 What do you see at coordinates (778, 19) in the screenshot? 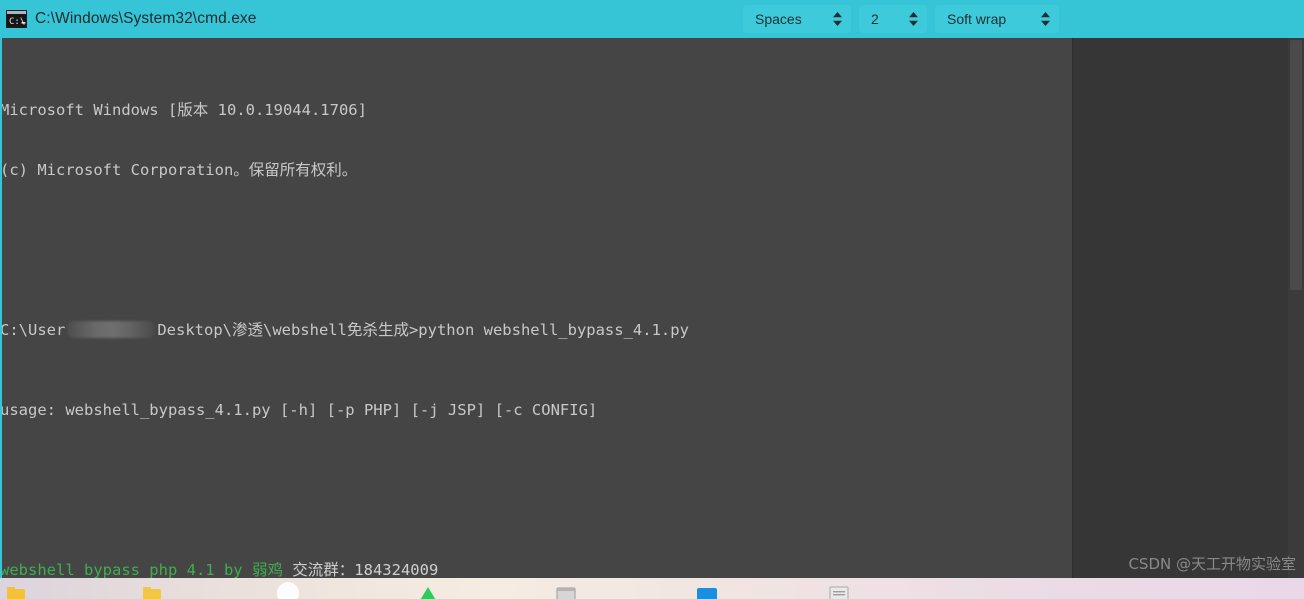
I see `indent-type-label: Spaces` at bounding box center [778, 19].